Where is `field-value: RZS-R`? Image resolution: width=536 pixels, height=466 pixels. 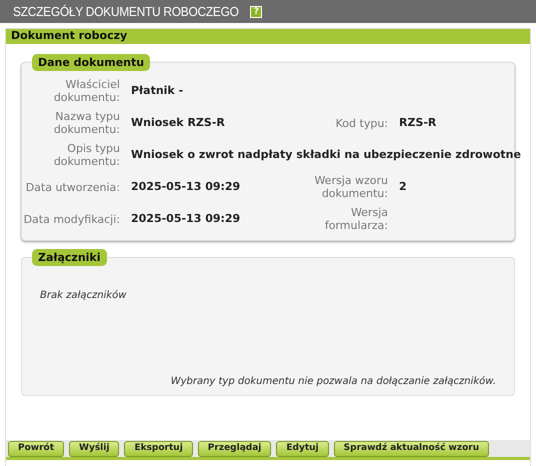
field-value: RZS-R is located at coordinates (417, 122).